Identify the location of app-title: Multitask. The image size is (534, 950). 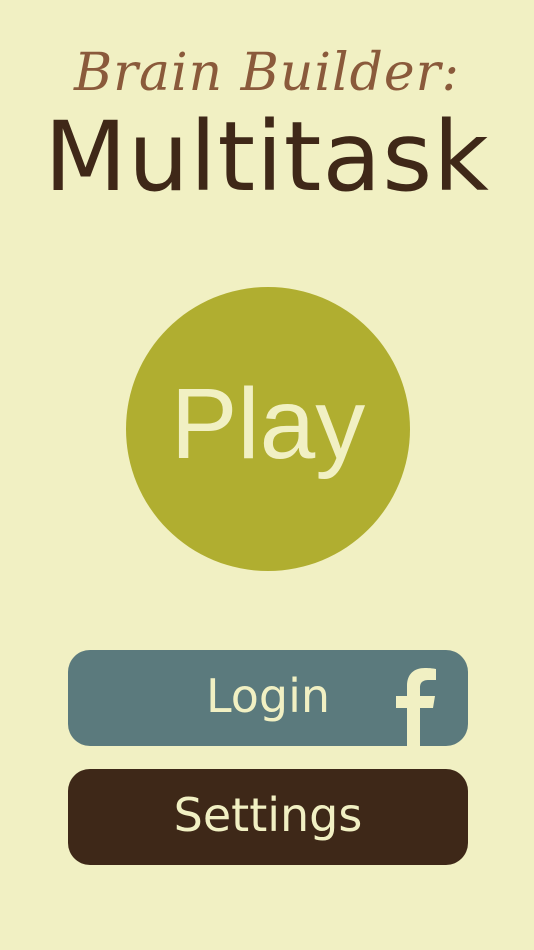
(267, 157).